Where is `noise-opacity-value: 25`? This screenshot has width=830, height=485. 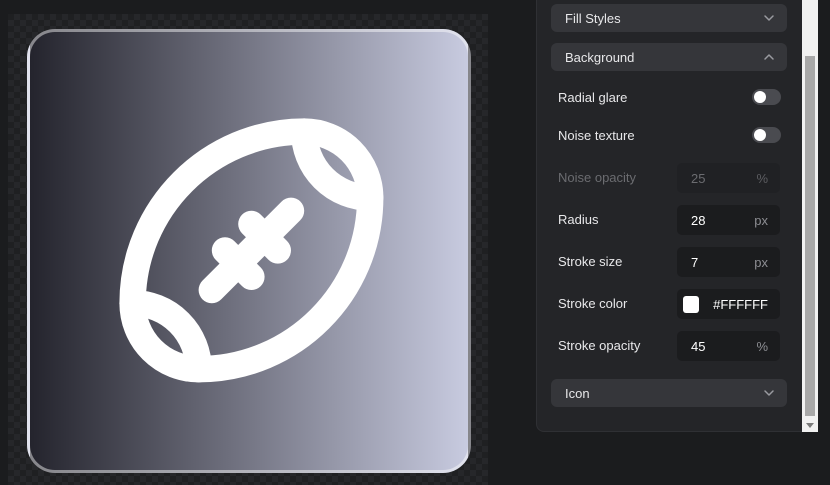
noise-opacity-value: 25 is located at coordinates (698, 178).